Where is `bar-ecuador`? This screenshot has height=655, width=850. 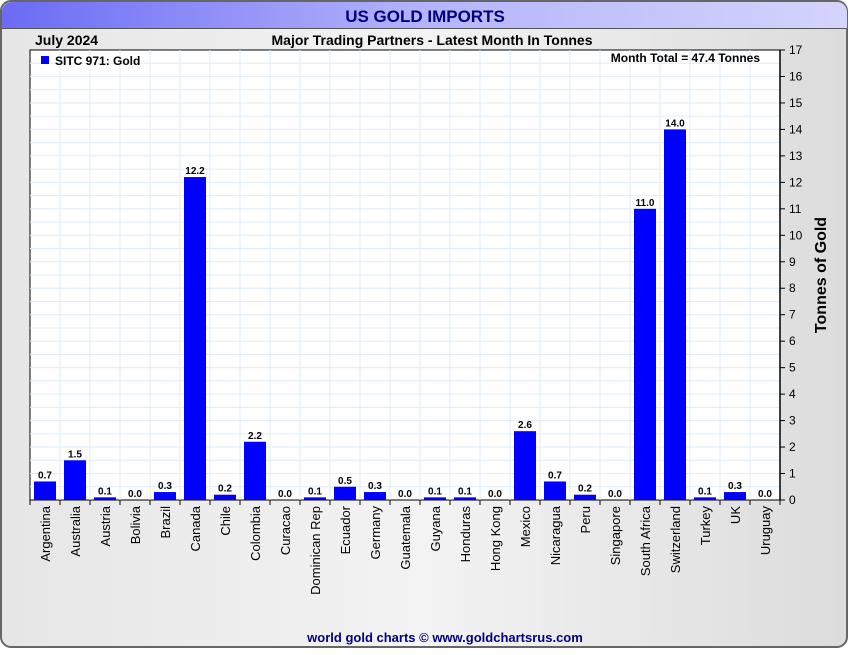
bar-ecuador is located at coordinates (345, 493).